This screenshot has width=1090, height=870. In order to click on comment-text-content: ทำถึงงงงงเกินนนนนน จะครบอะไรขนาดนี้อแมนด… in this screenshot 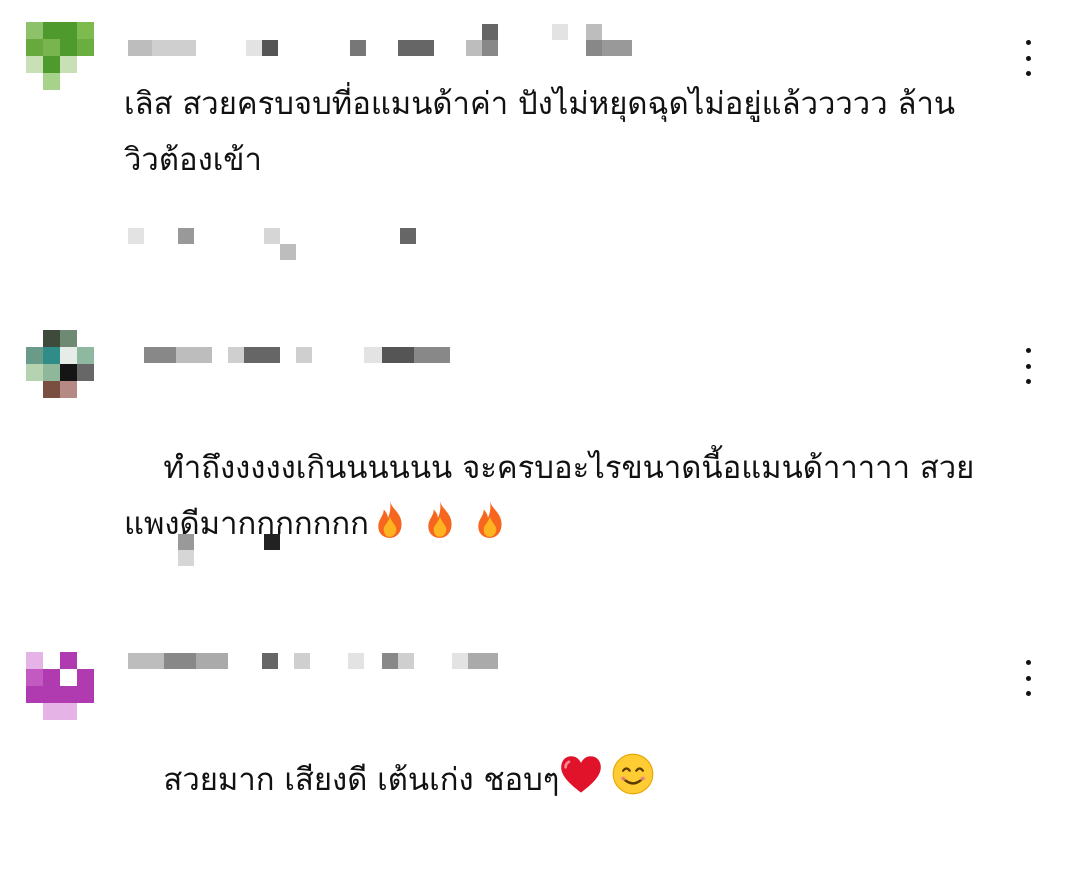, I will do `click(549, 496)`.